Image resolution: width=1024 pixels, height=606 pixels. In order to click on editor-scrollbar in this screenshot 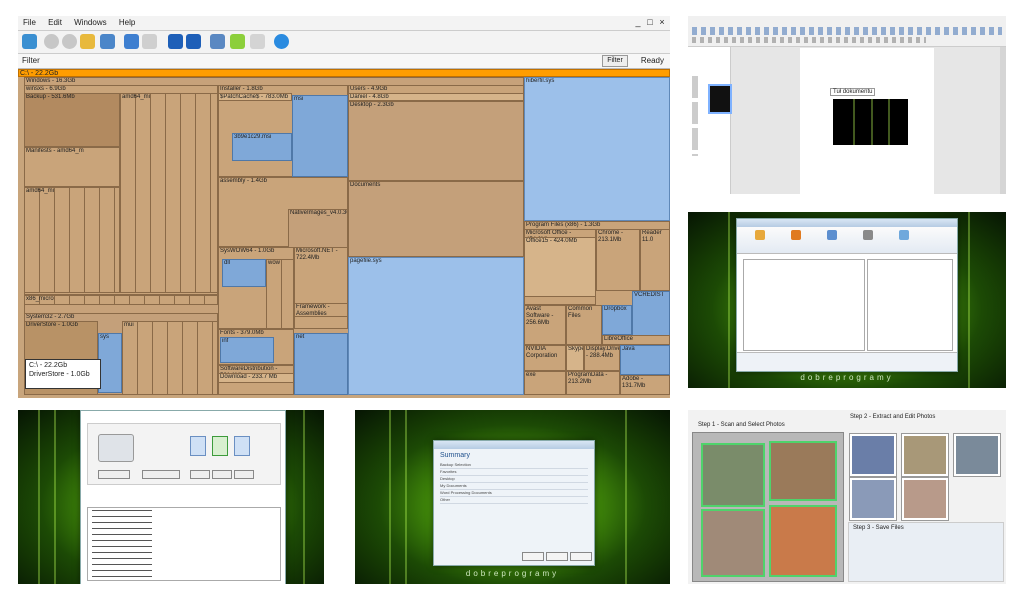, I will do `click(1003, 120)`.